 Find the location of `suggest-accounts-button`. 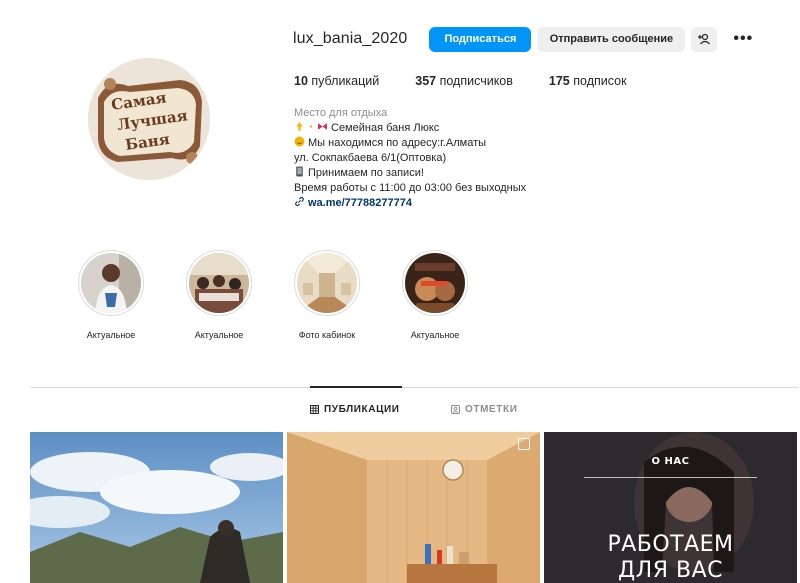

suggest-accounts-button is located at coordinates (704, 39).